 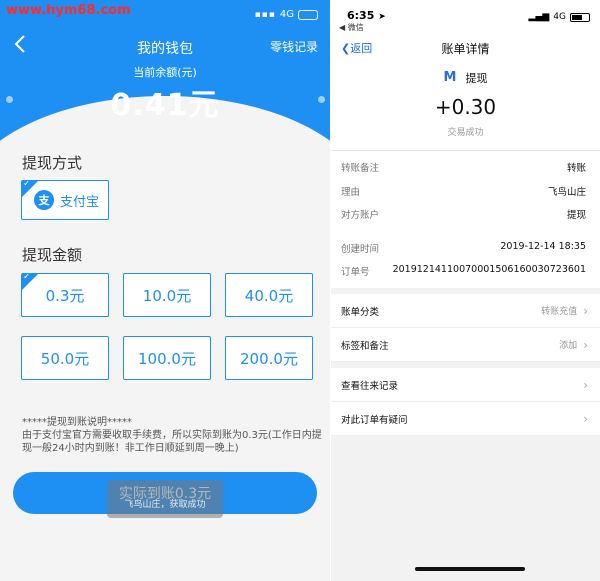 I want to click on merchant: M 提现, so click(x=465, y=78).